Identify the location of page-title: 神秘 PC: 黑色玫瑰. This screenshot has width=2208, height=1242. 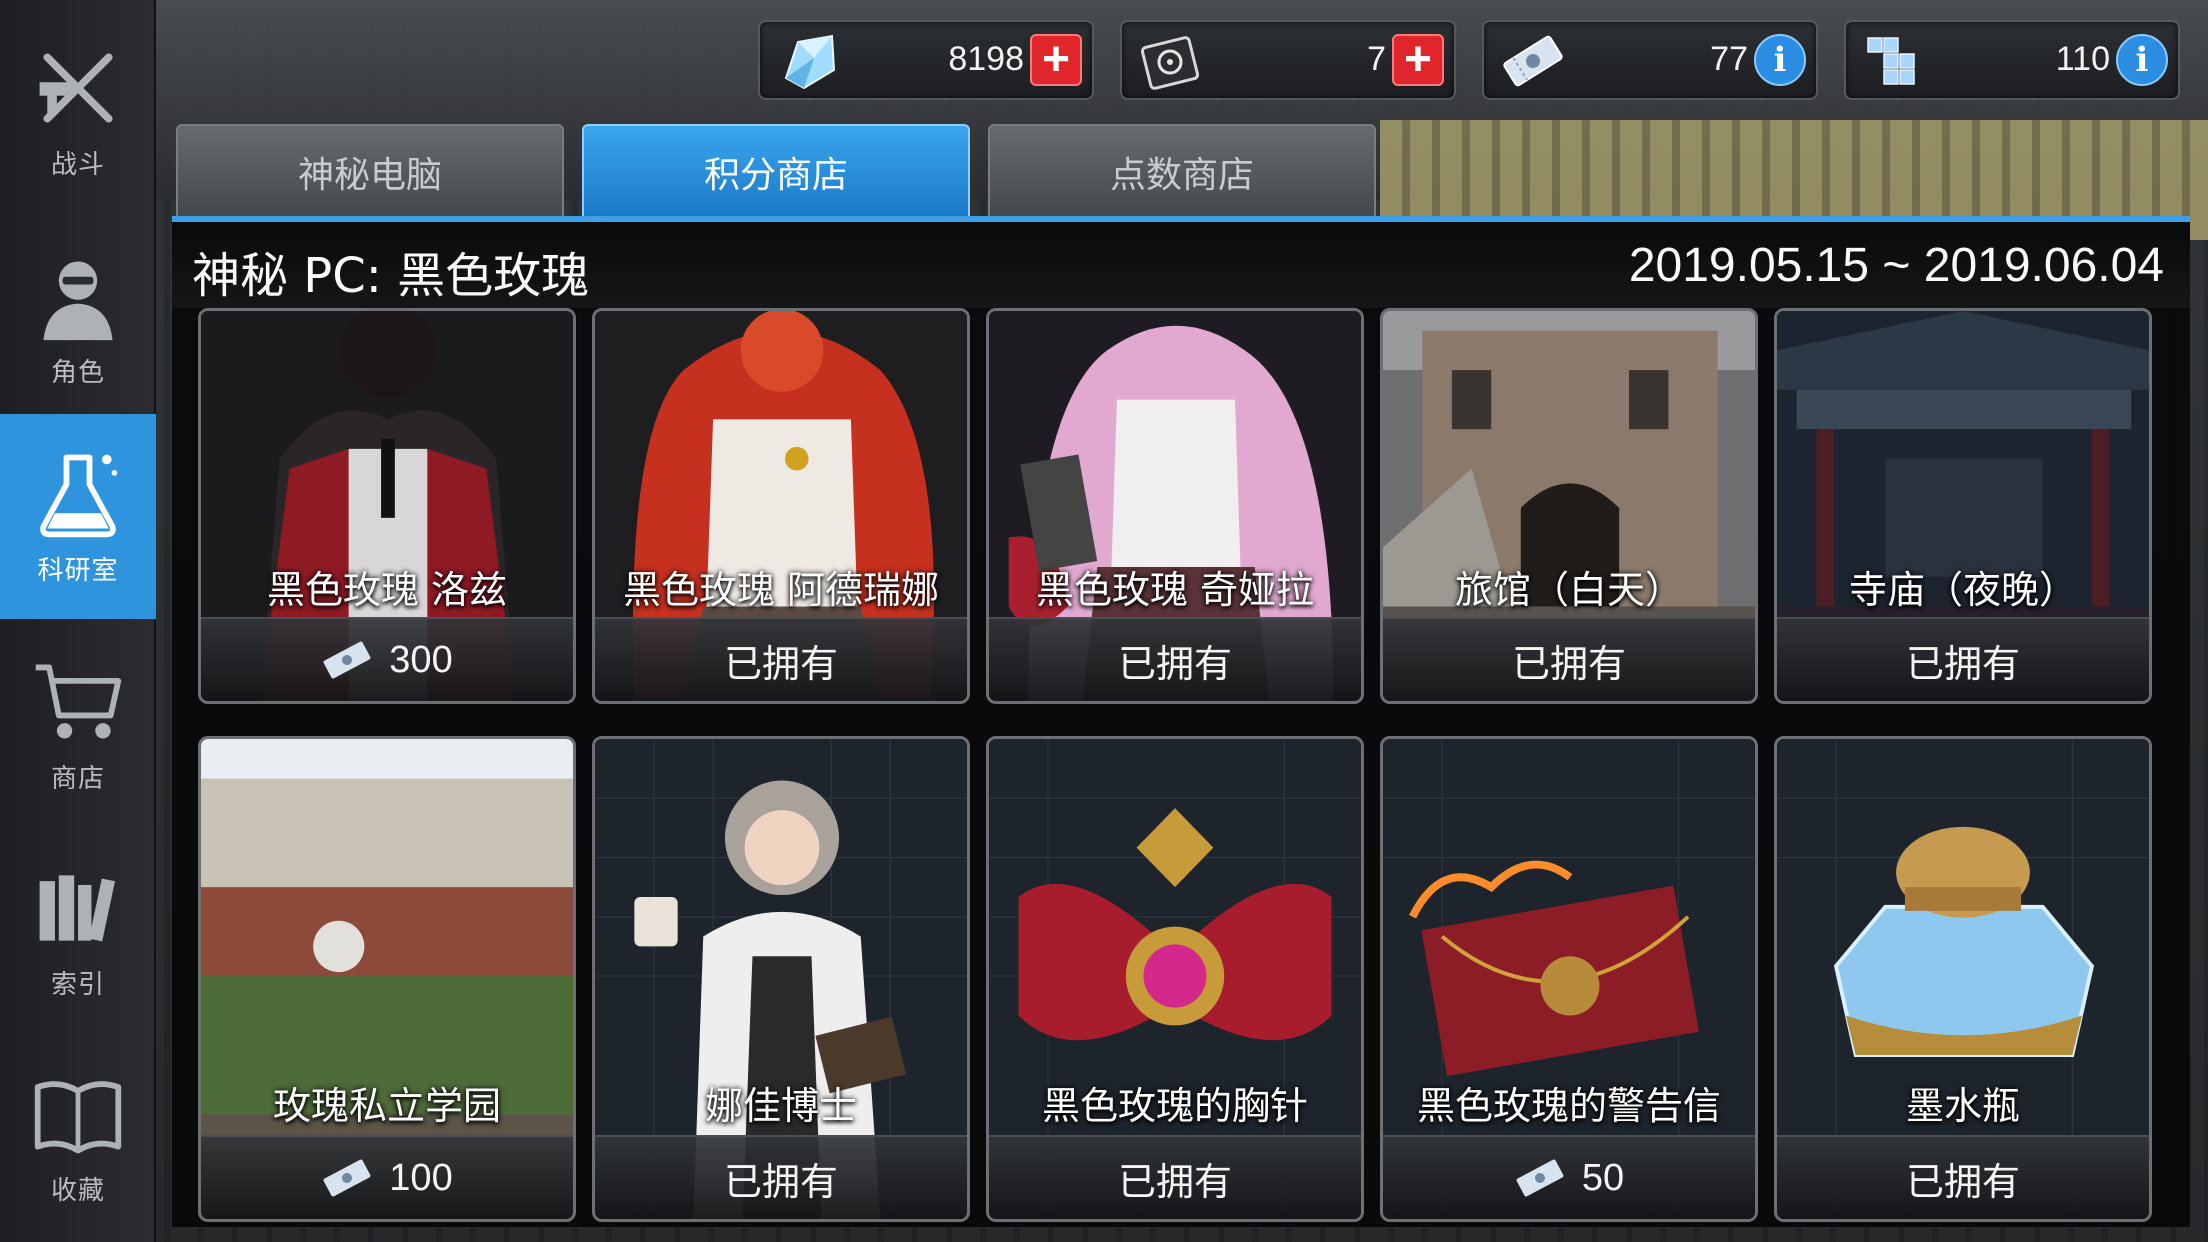
(391, 276).